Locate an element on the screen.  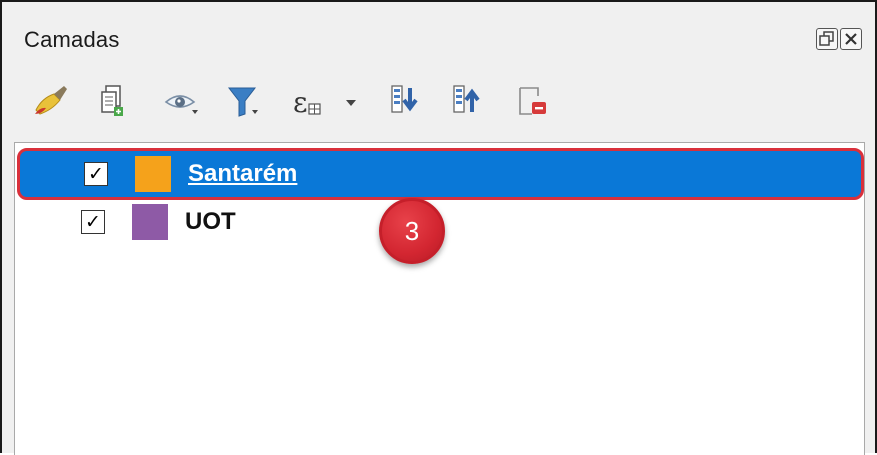
collapse-all-icon is located at coordinates (468, 103).